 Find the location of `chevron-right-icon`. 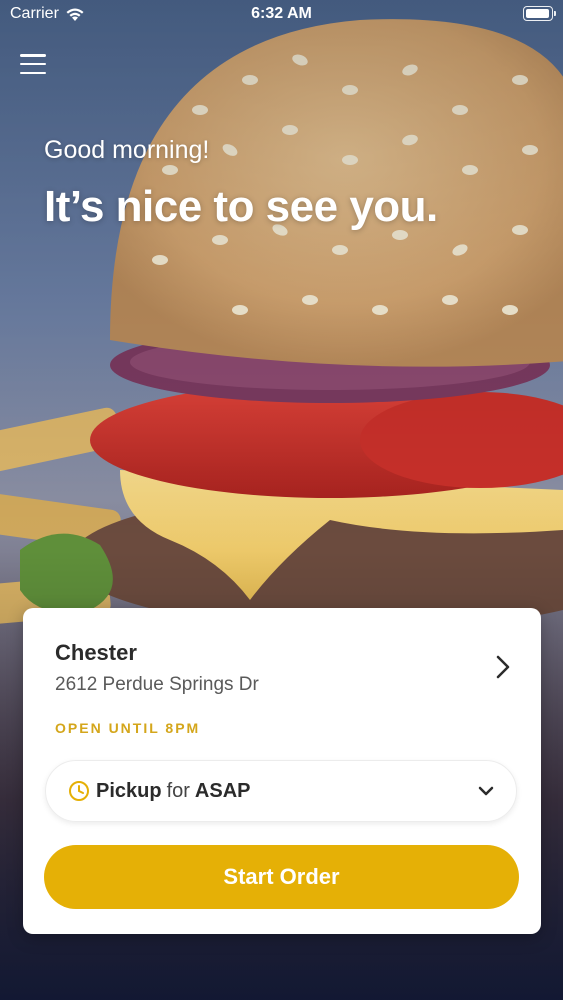

chevron-right-icon is located at coordinates (503, 667).